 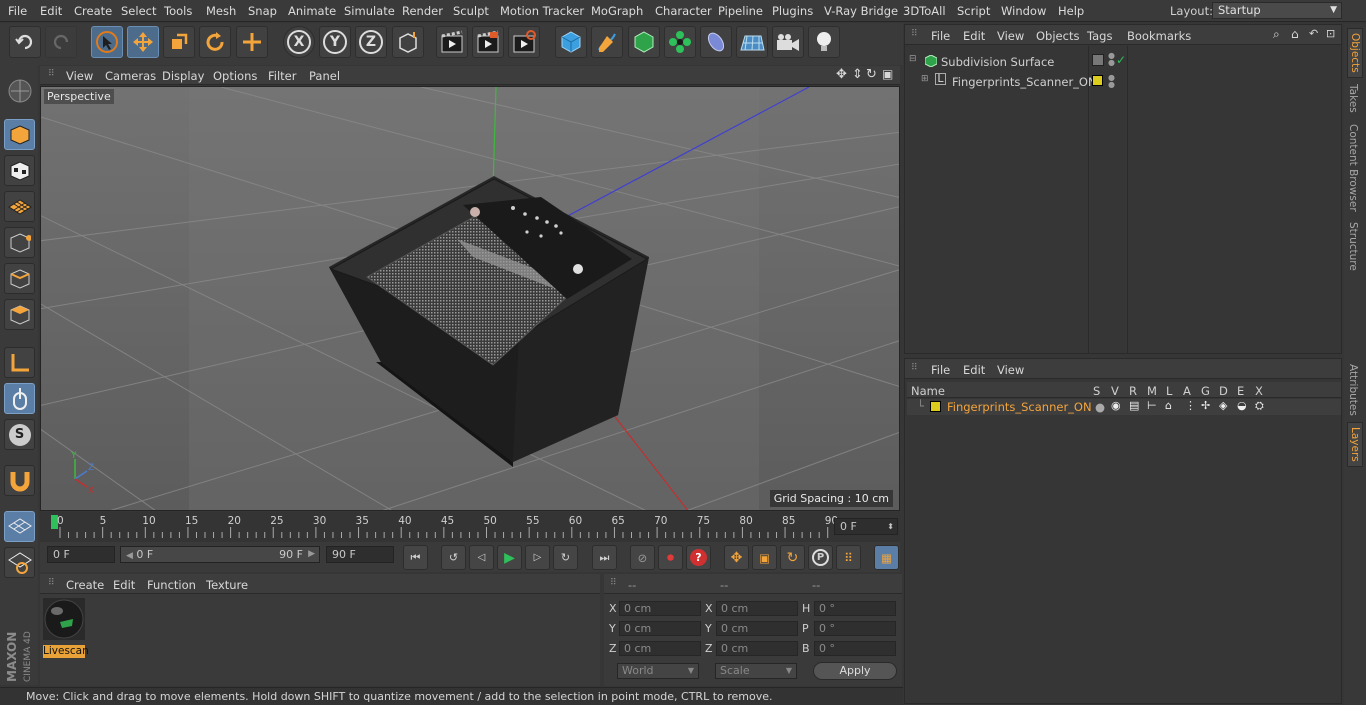 I want to click on col-deformers: D, so click(x=1223, y=391).